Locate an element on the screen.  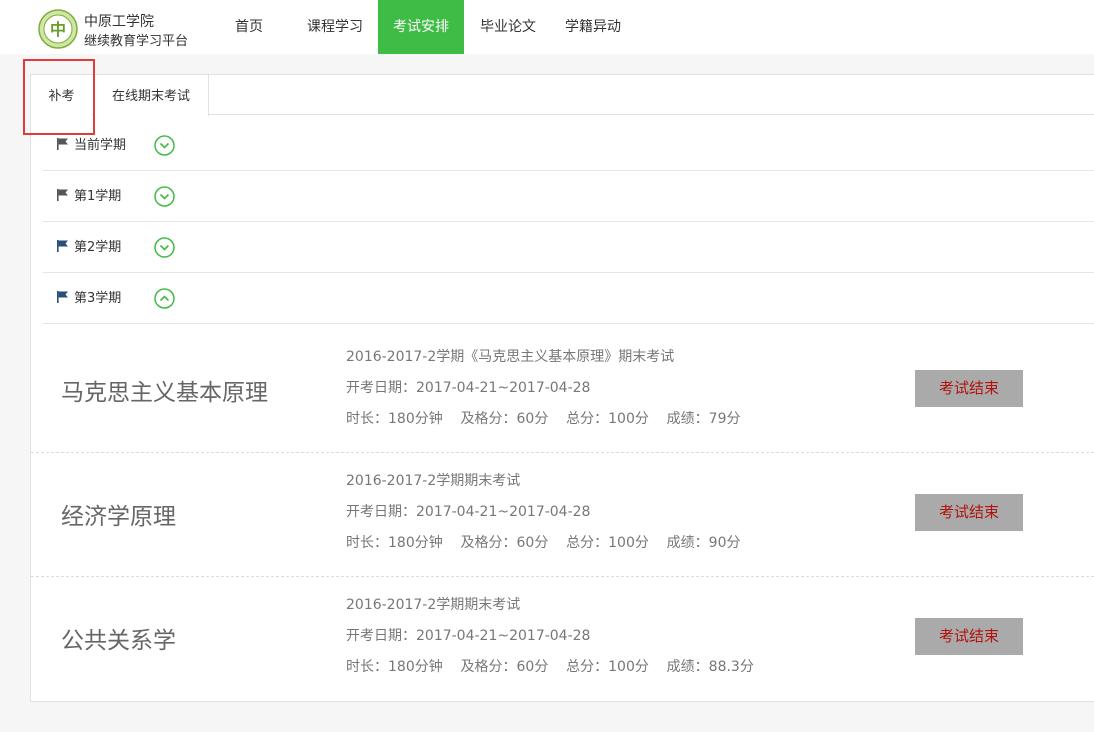
exam-course-name: 经济学原理 is located at coordinates (118, 517).